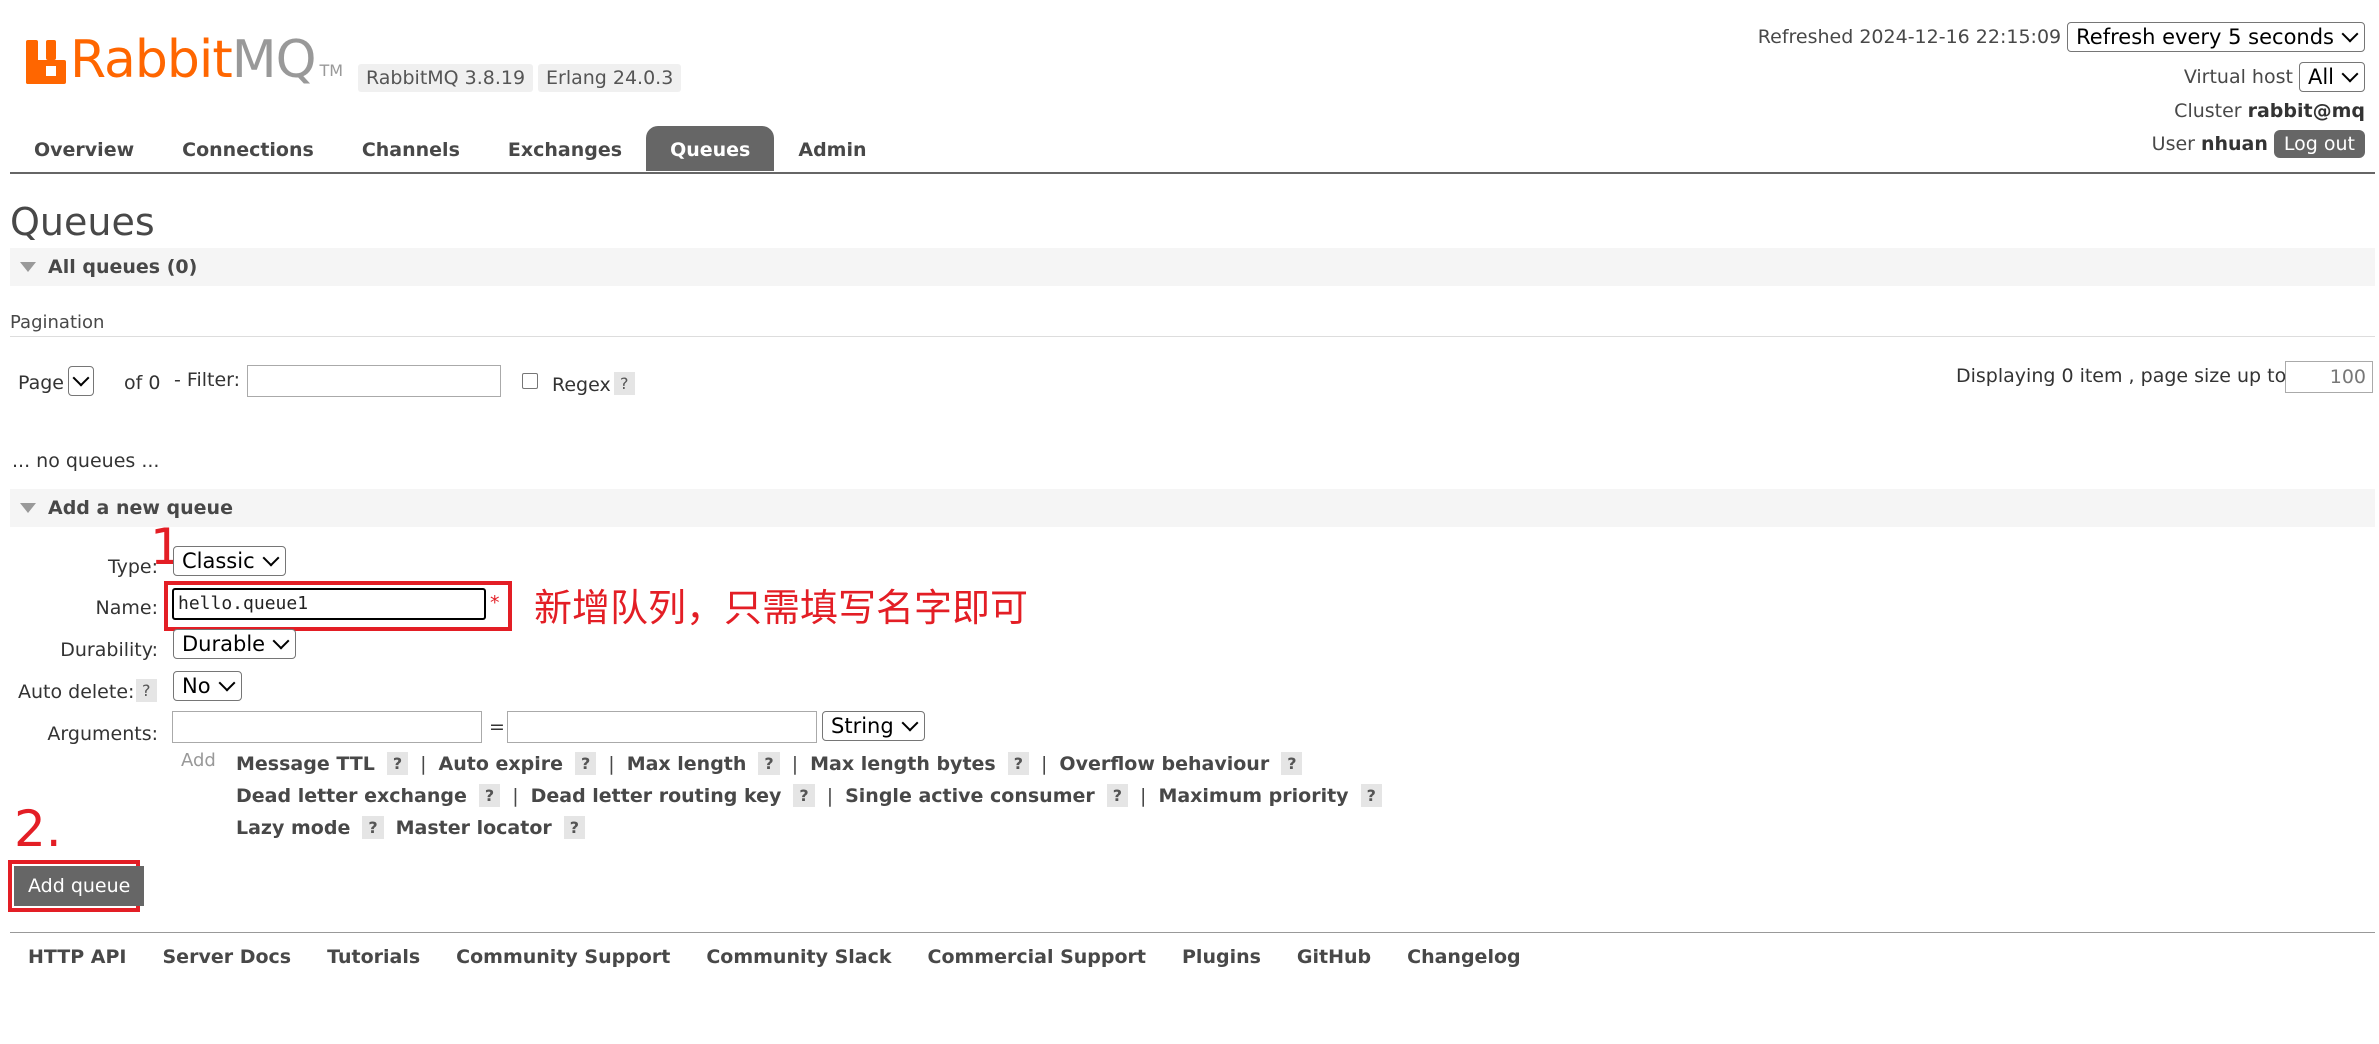  I want to click on user-label: User, so click(2173, 144).